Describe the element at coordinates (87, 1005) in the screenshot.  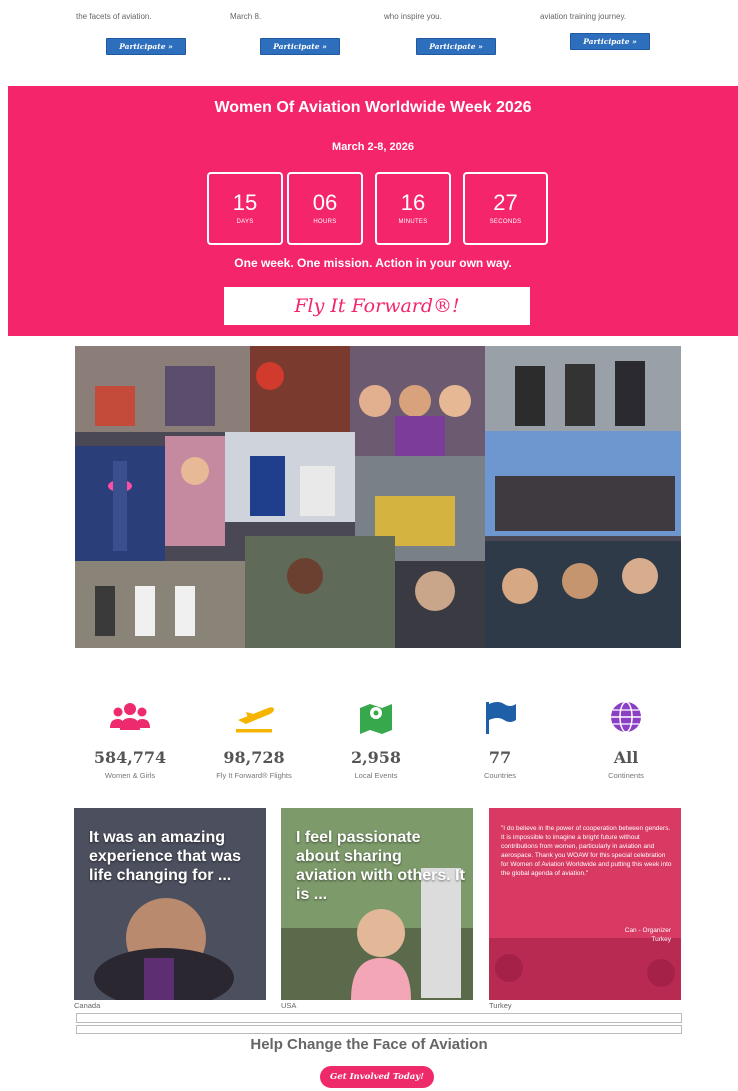
I see `testimonial-country: Canada` at that location.